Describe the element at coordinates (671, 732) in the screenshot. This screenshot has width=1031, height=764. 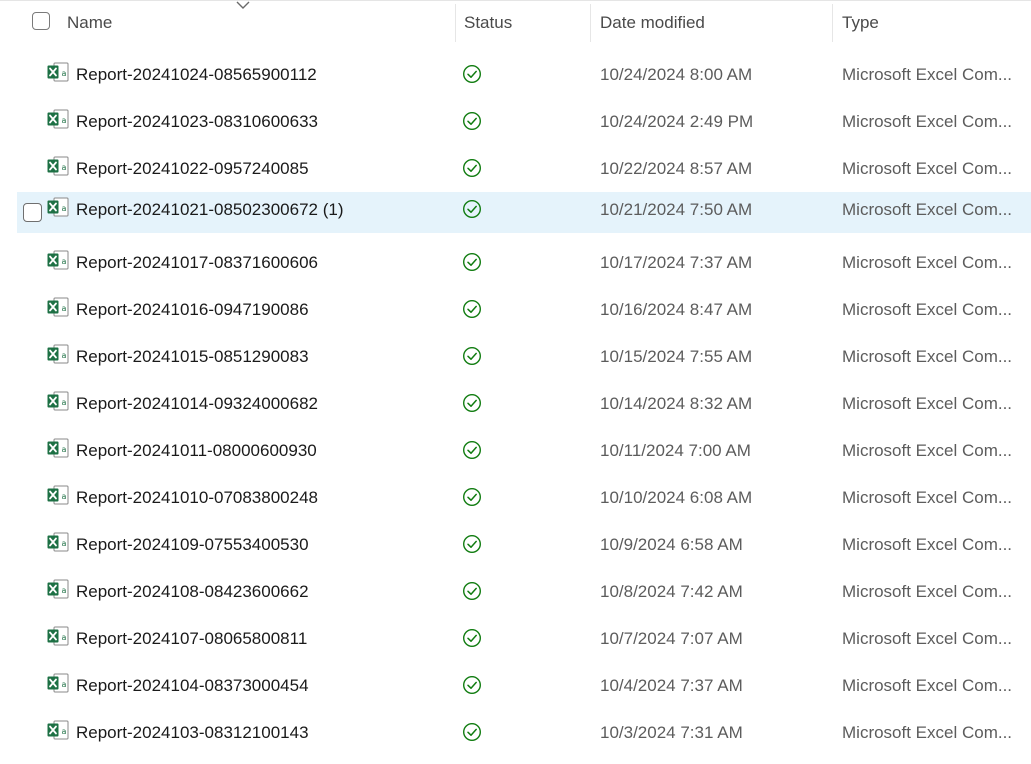
I see `file-date-modified: 10/3/2024 7:31 AM` at that location.